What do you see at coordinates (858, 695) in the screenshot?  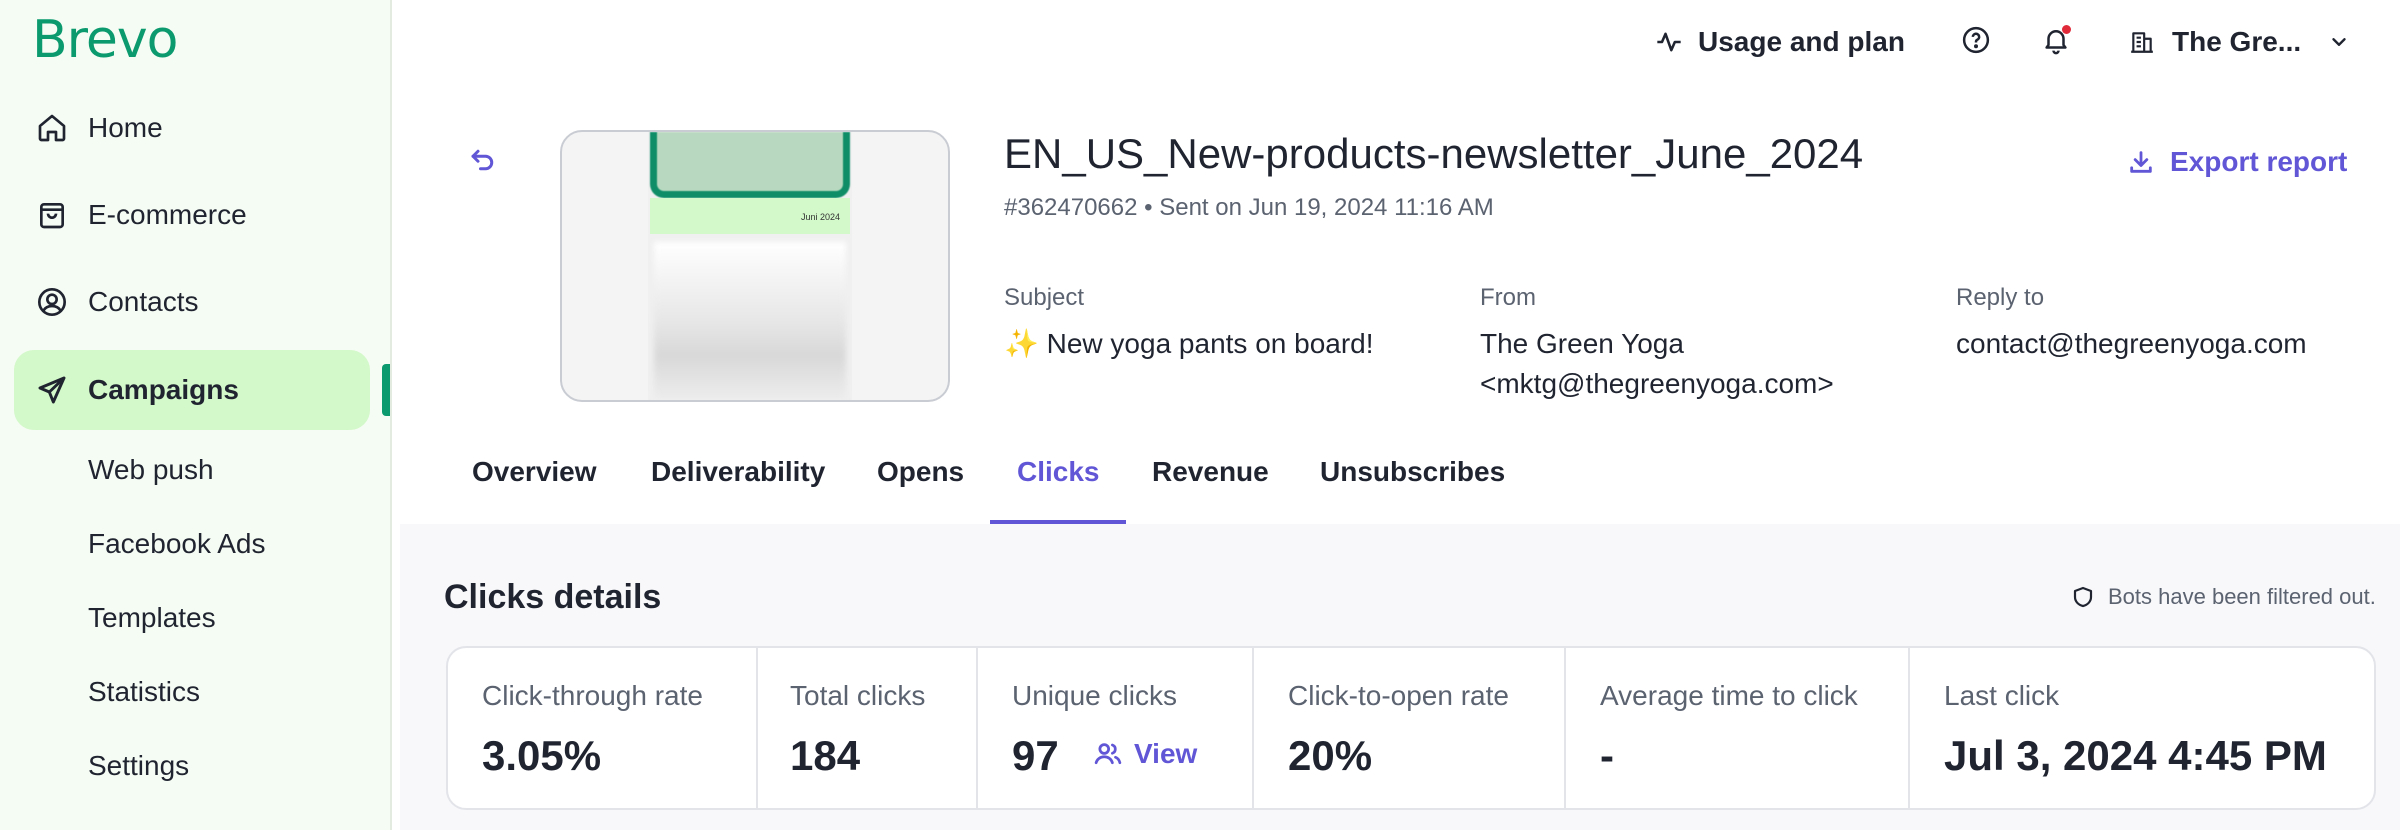 I see `stat-label: Total clicks` at bounding box center [858, 695].